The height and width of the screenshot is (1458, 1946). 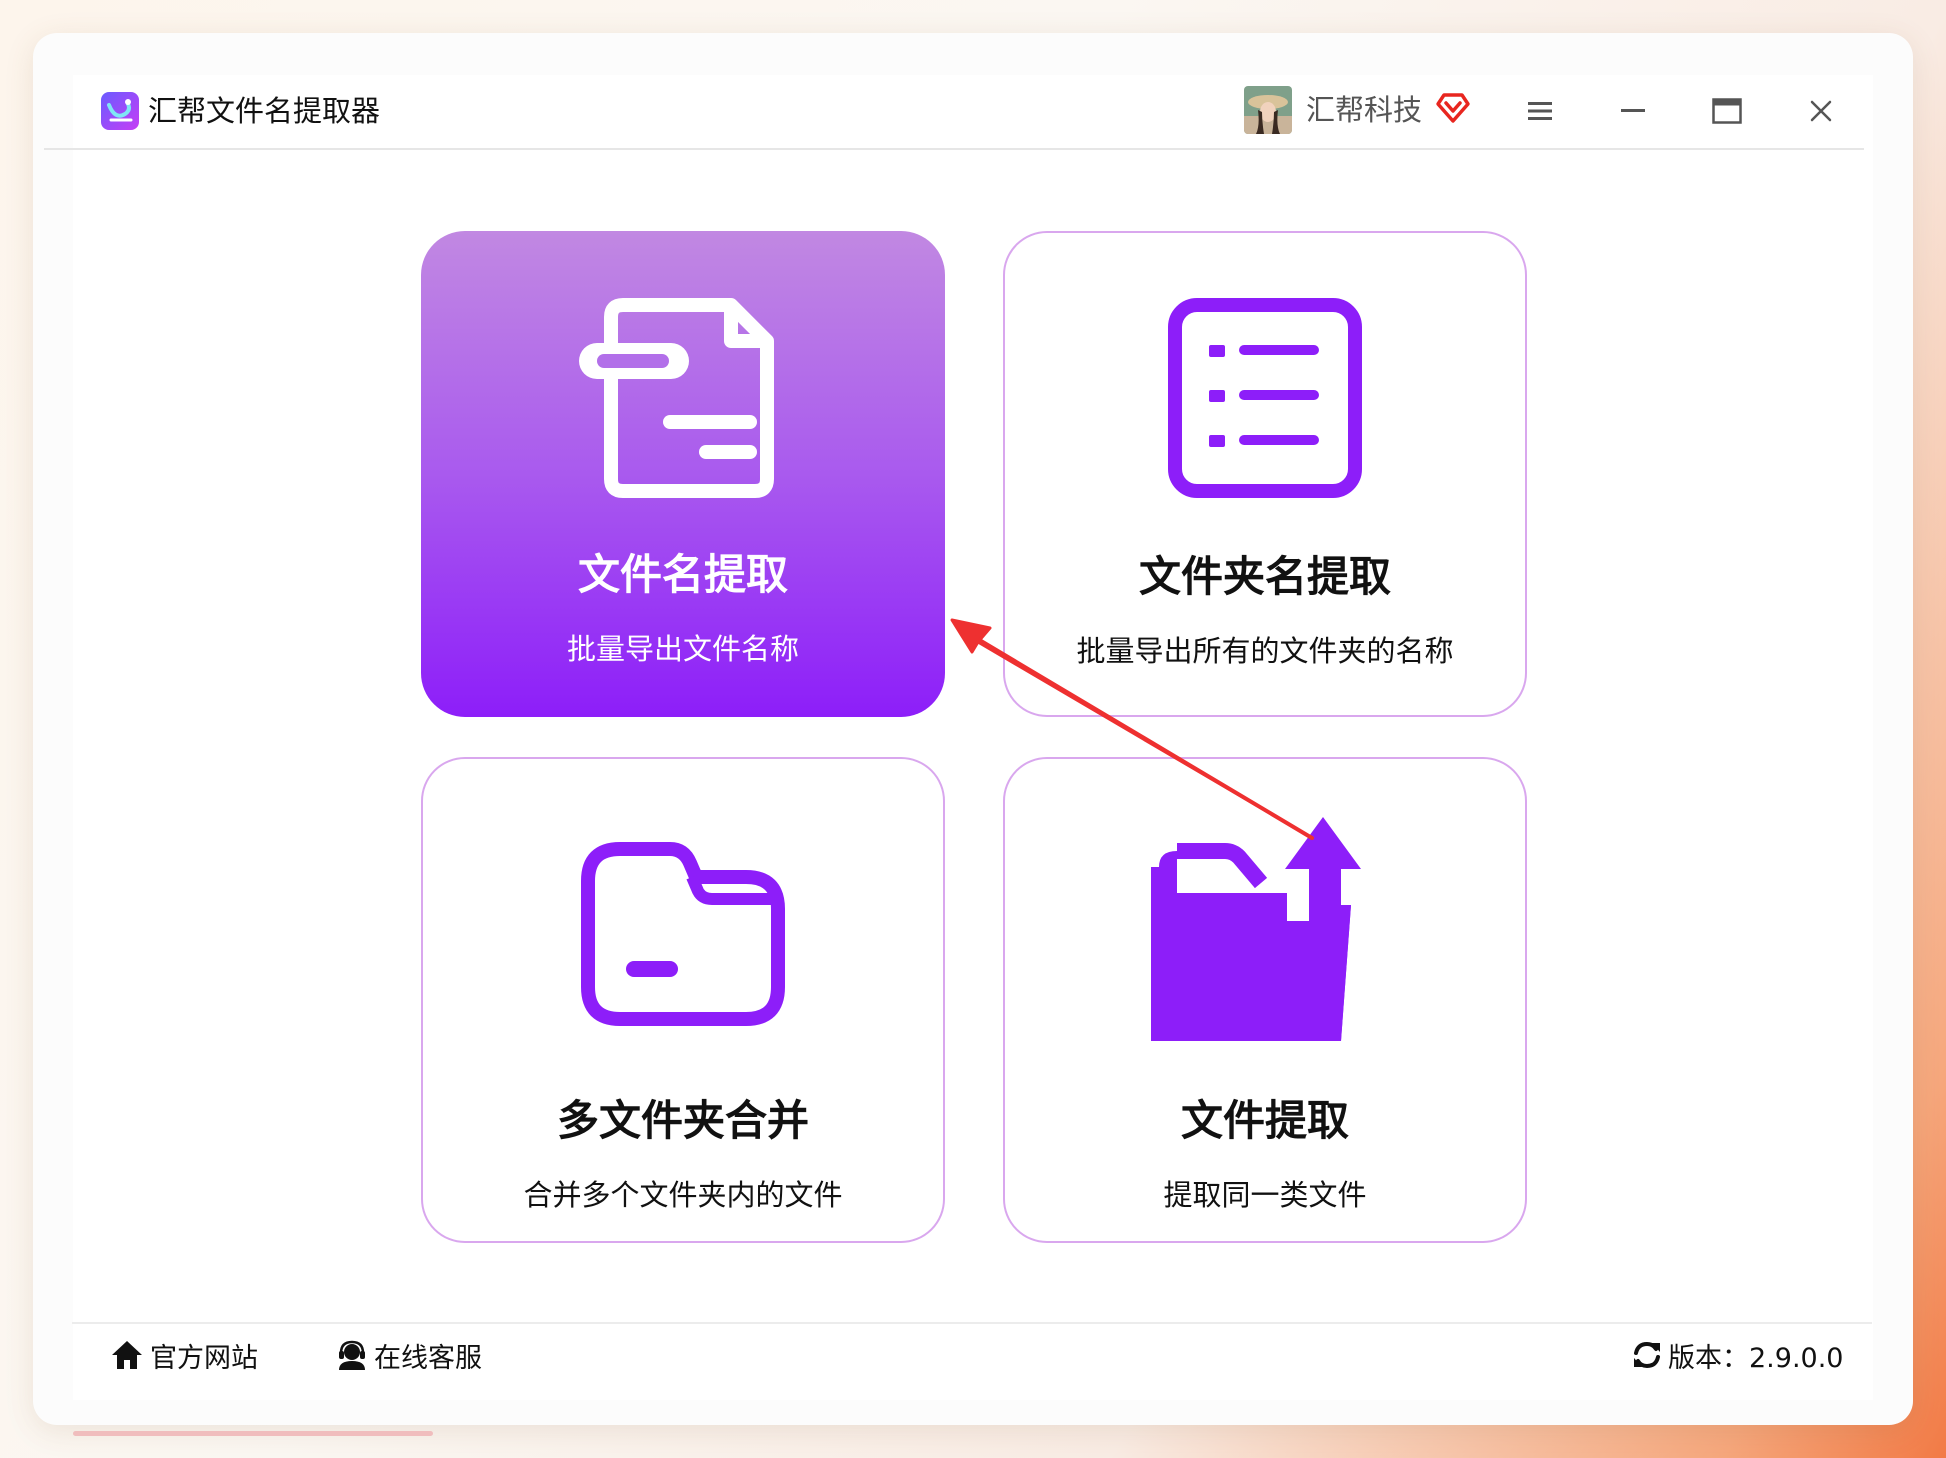 What do you see at coordinates (1265, 398) in the screenshot?
I see `list-icon` at bounding box center [1265, 398].